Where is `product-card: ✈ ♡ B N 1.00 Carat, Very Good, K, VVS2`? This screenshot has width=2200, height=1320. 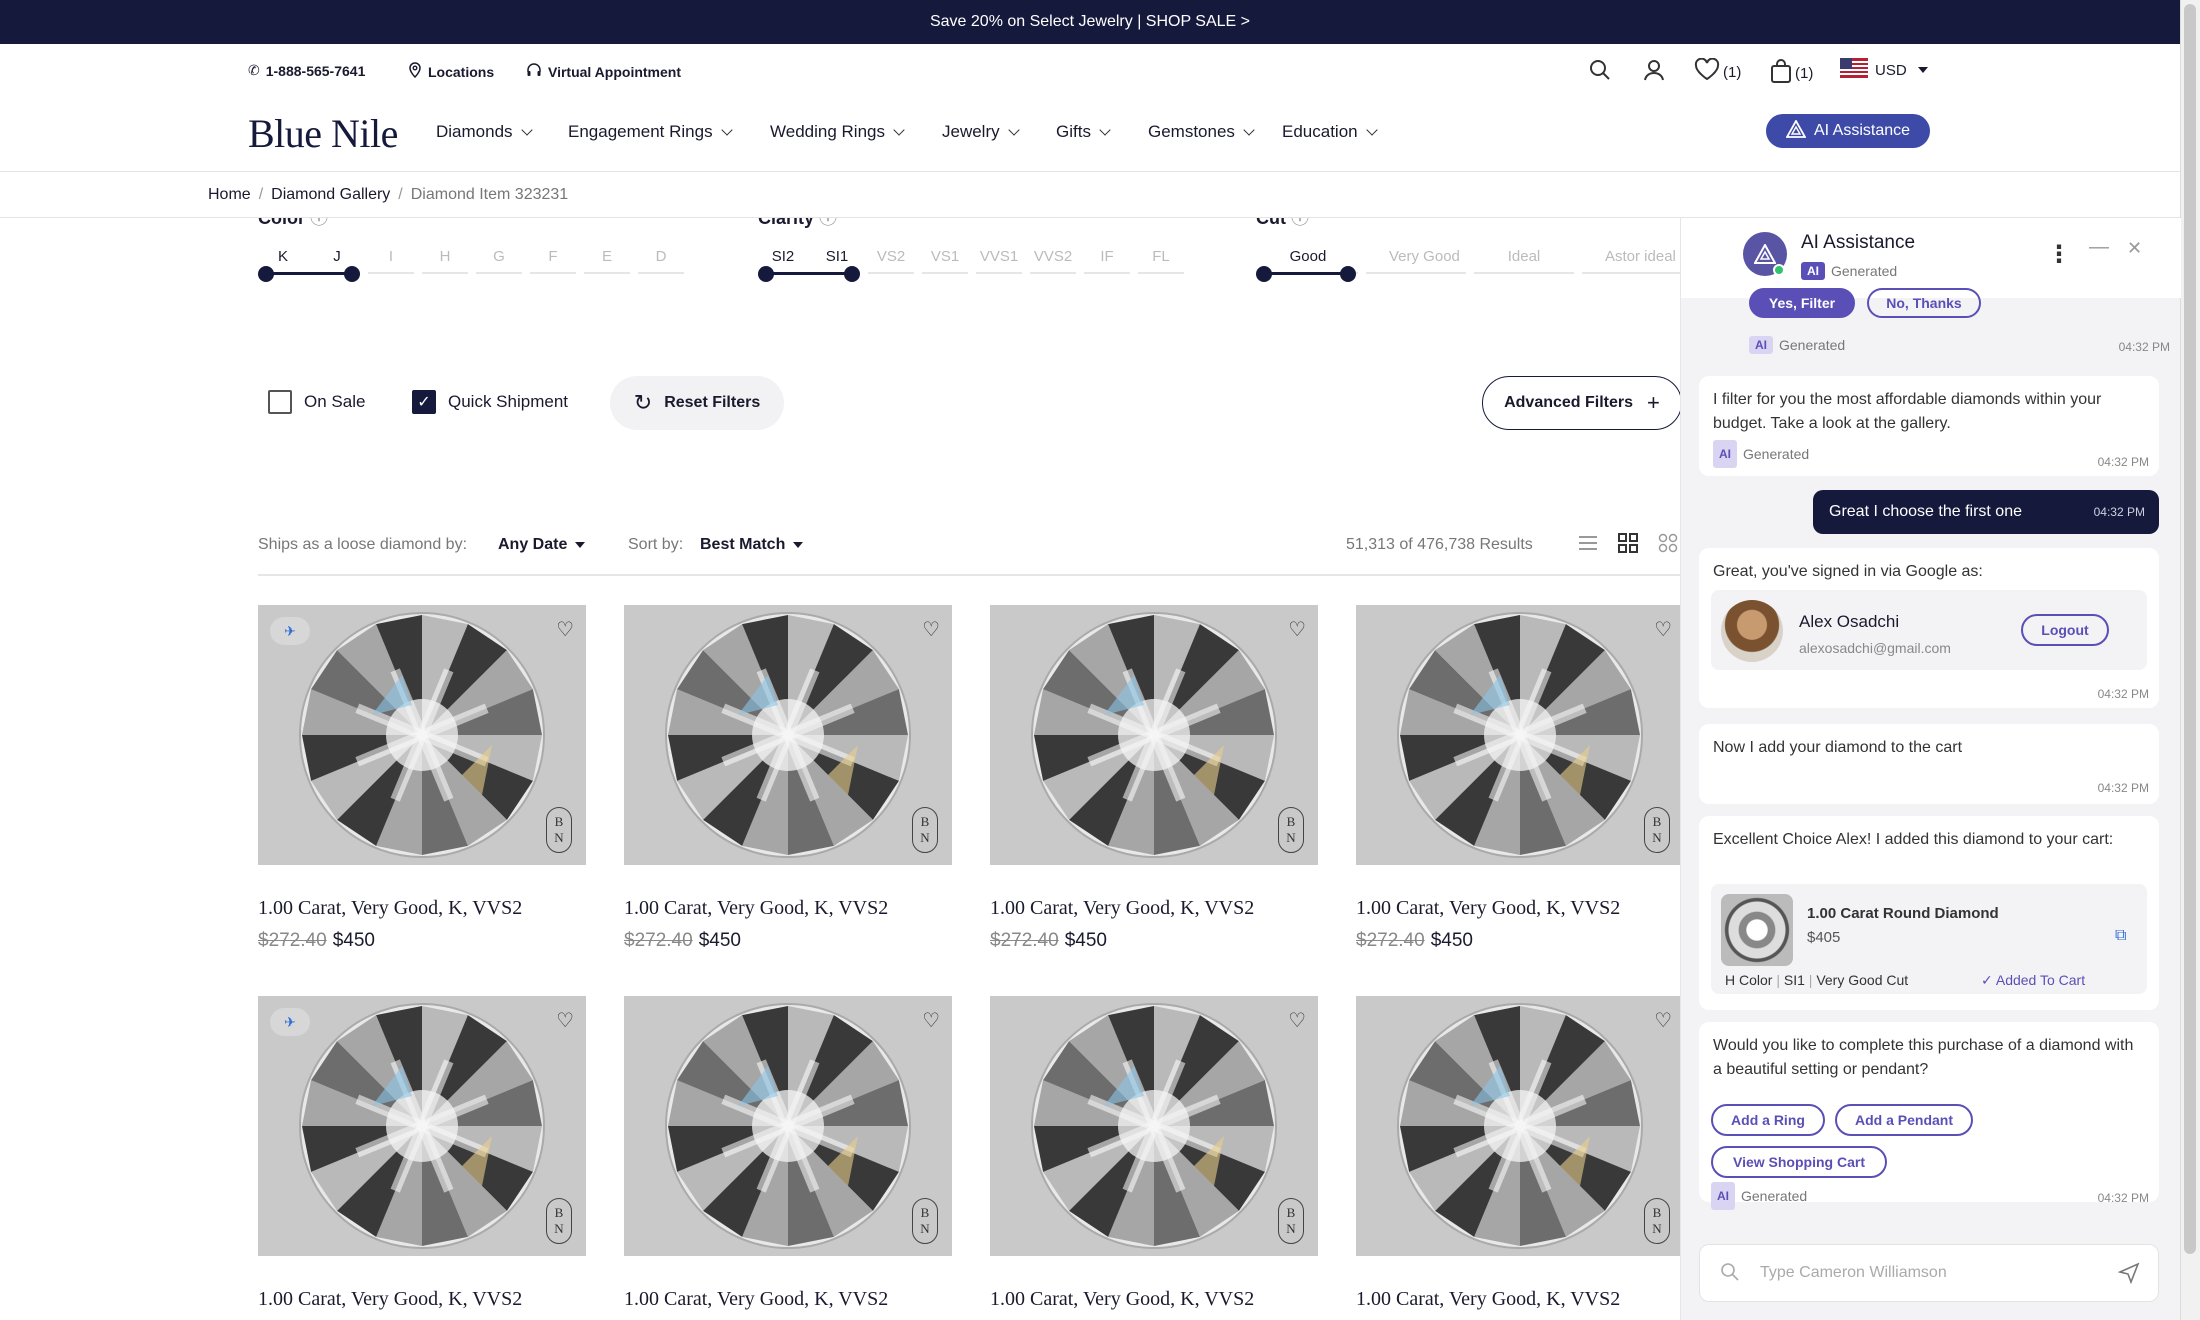
product-card: ✈ ♡ B N 1.00 Carat, Very Good, K, VVS2 is located at coordinates (422, 1158).